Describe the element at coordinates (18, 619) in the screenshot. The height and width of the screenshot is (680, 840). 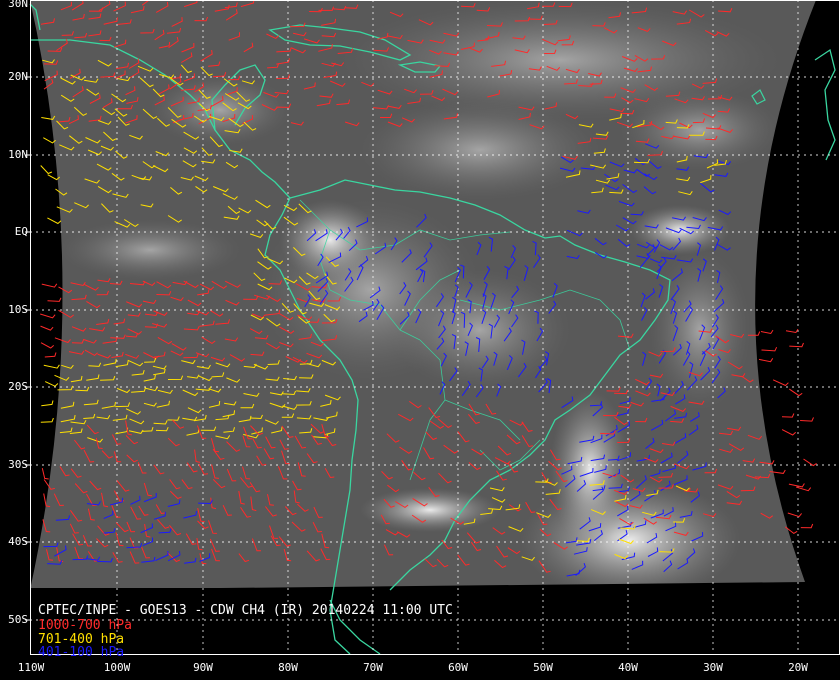
I see `lat-label-50s: 50S` at that location.